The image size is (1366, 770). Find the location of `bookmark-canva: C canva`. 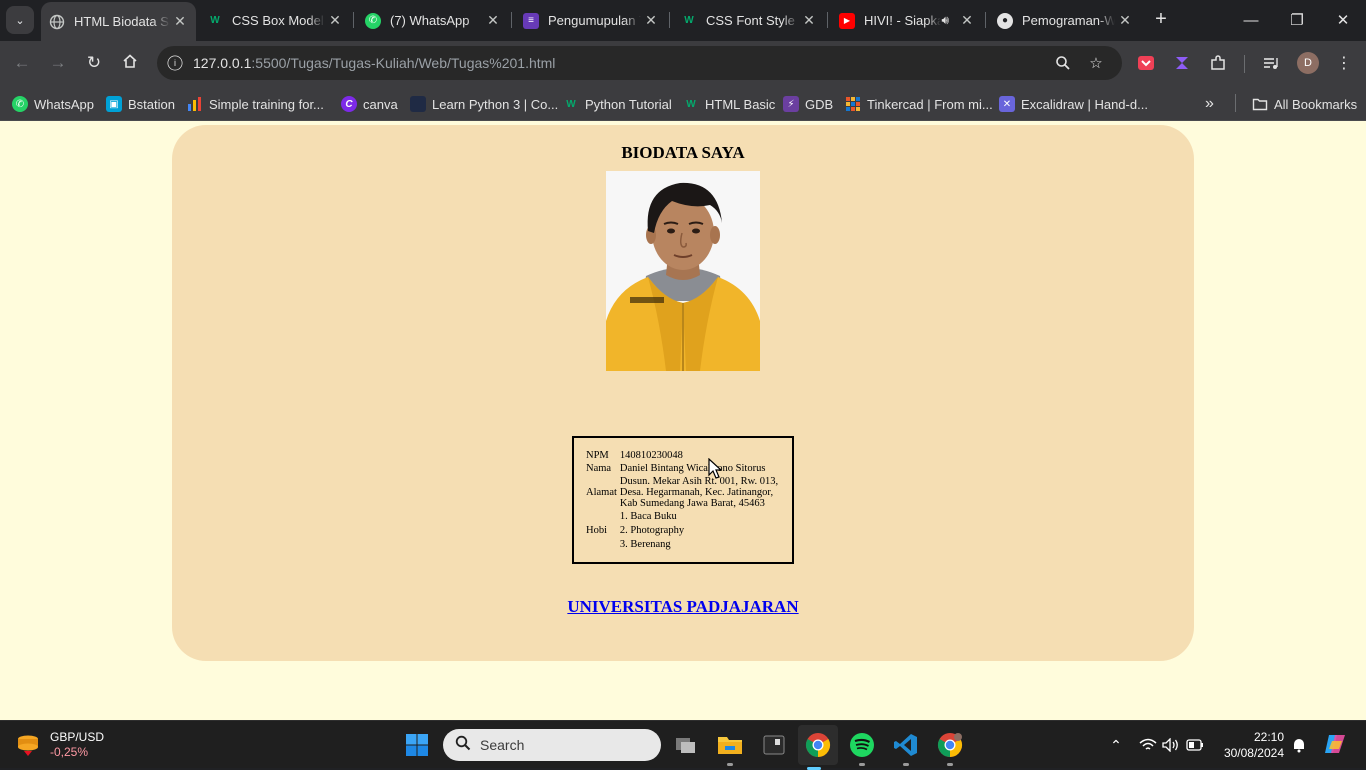

bookmark-canva: C canva is located at coordinates (369, 104).